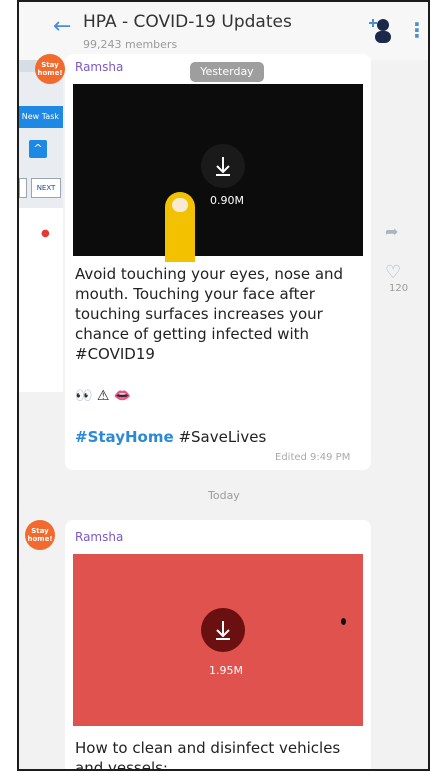  I want to click on prev-button, so click(23, 188).